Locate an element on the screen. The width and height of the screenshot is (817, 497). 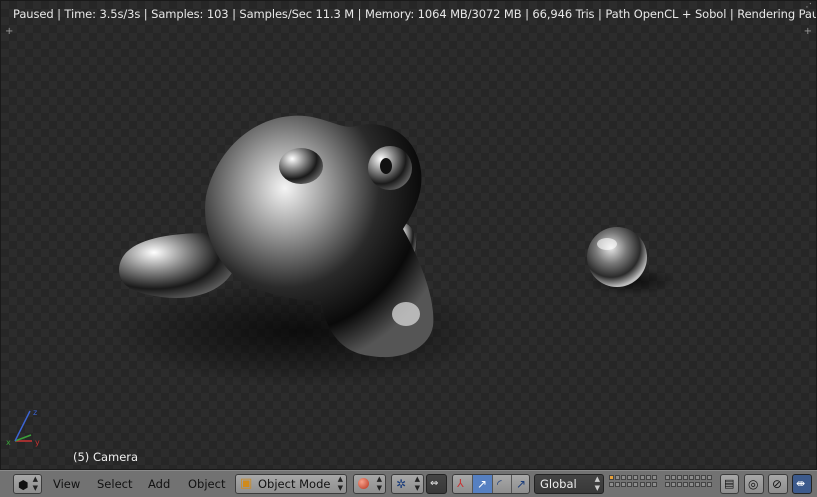
layers-grid-secondary is located at coordinates (690, 484).